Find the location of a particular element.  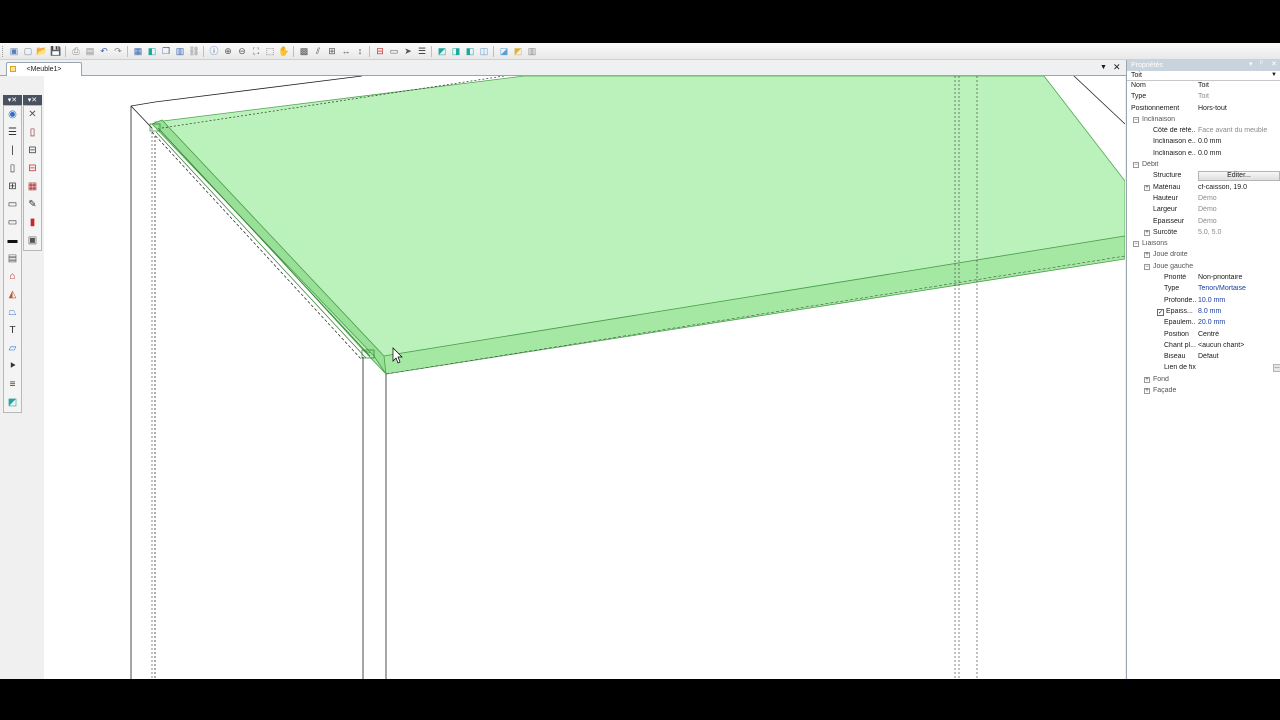

property-row: + Matériau cf-caisson, 19.0 is located at coordinates (1203, 188).